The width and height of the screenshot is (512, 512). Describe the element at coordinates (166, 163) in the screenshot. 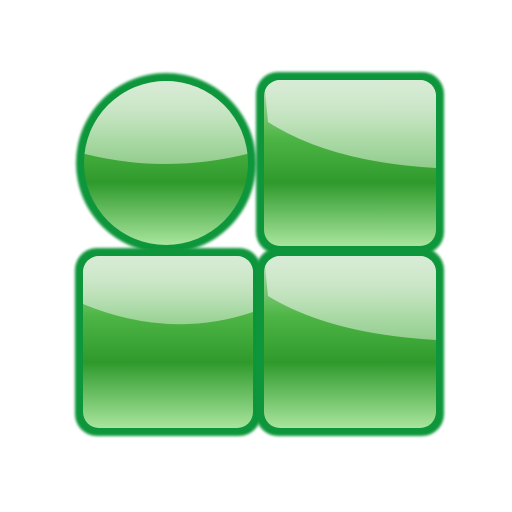

I see `tile-circle` at that location.